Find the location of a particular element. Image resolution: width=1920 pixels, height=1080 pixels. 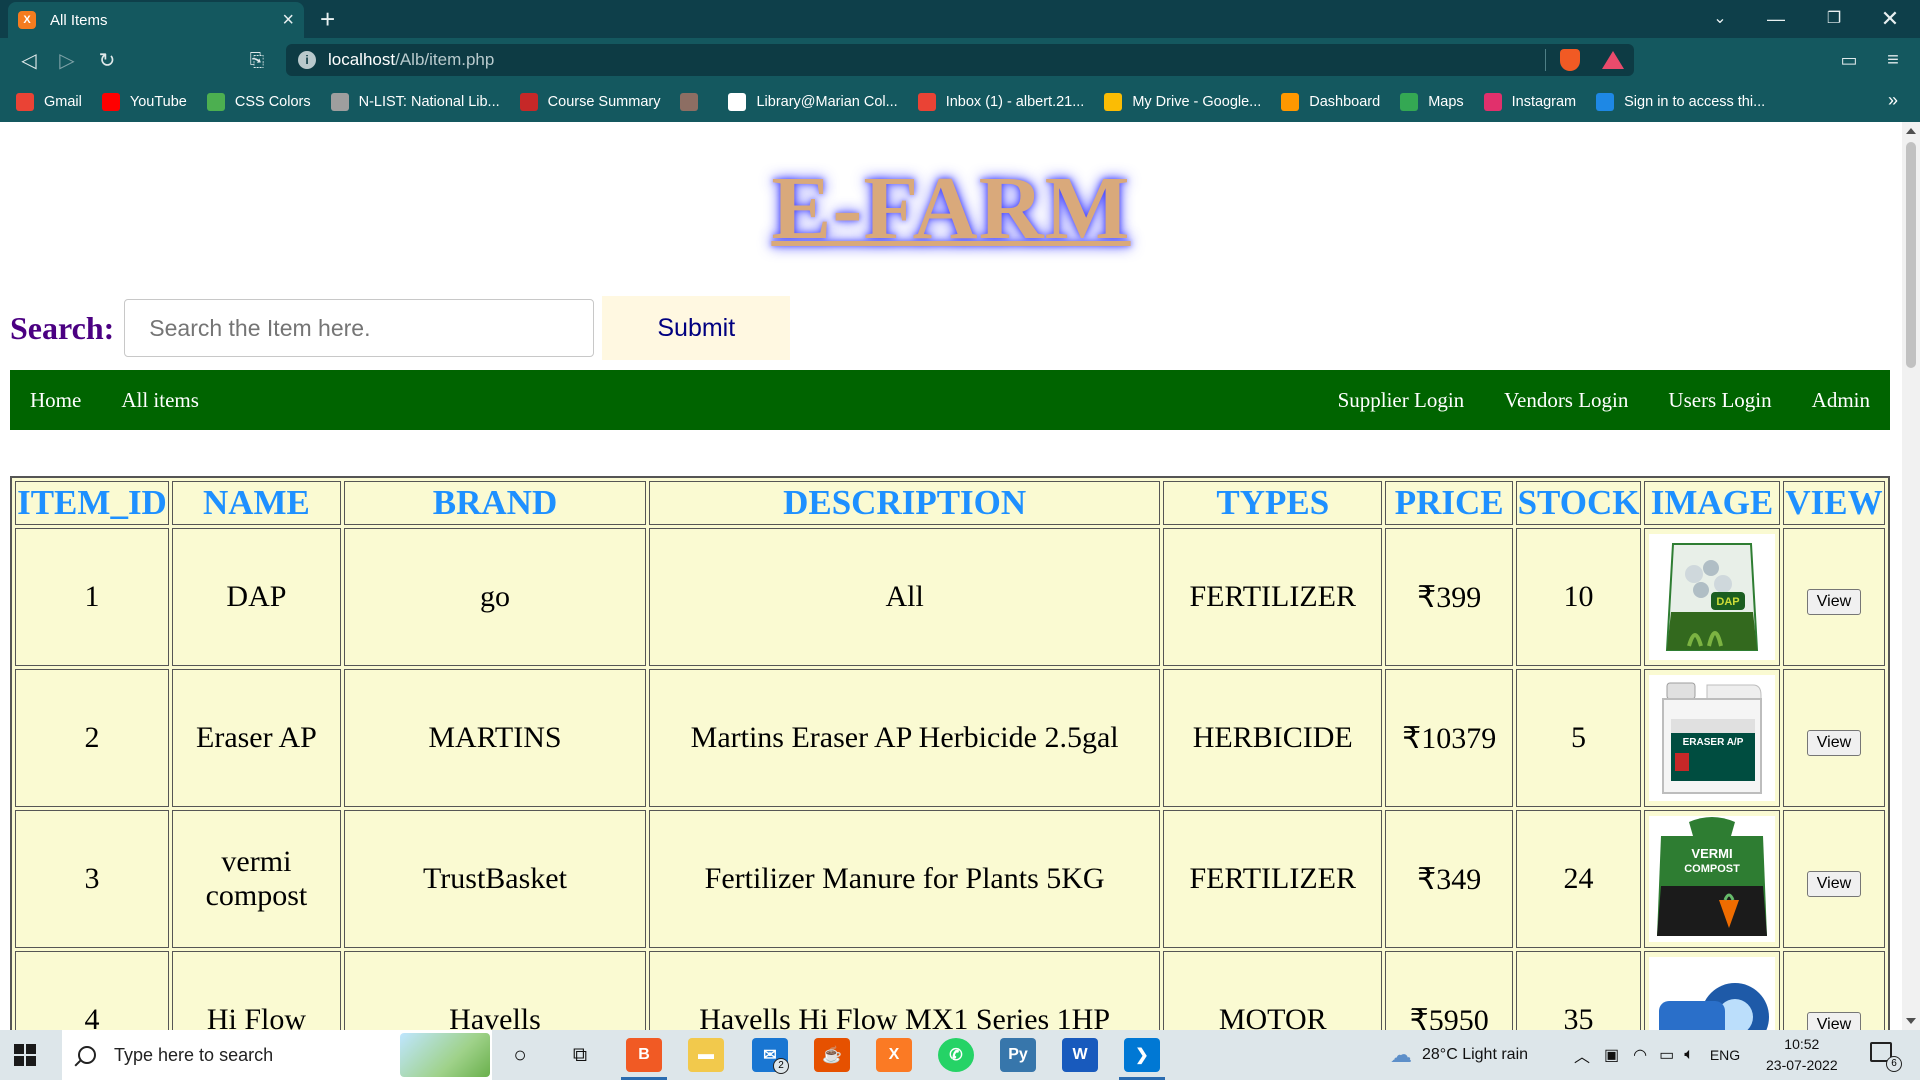

bookmark-item: Maps is located at coordinates (1432, 102).